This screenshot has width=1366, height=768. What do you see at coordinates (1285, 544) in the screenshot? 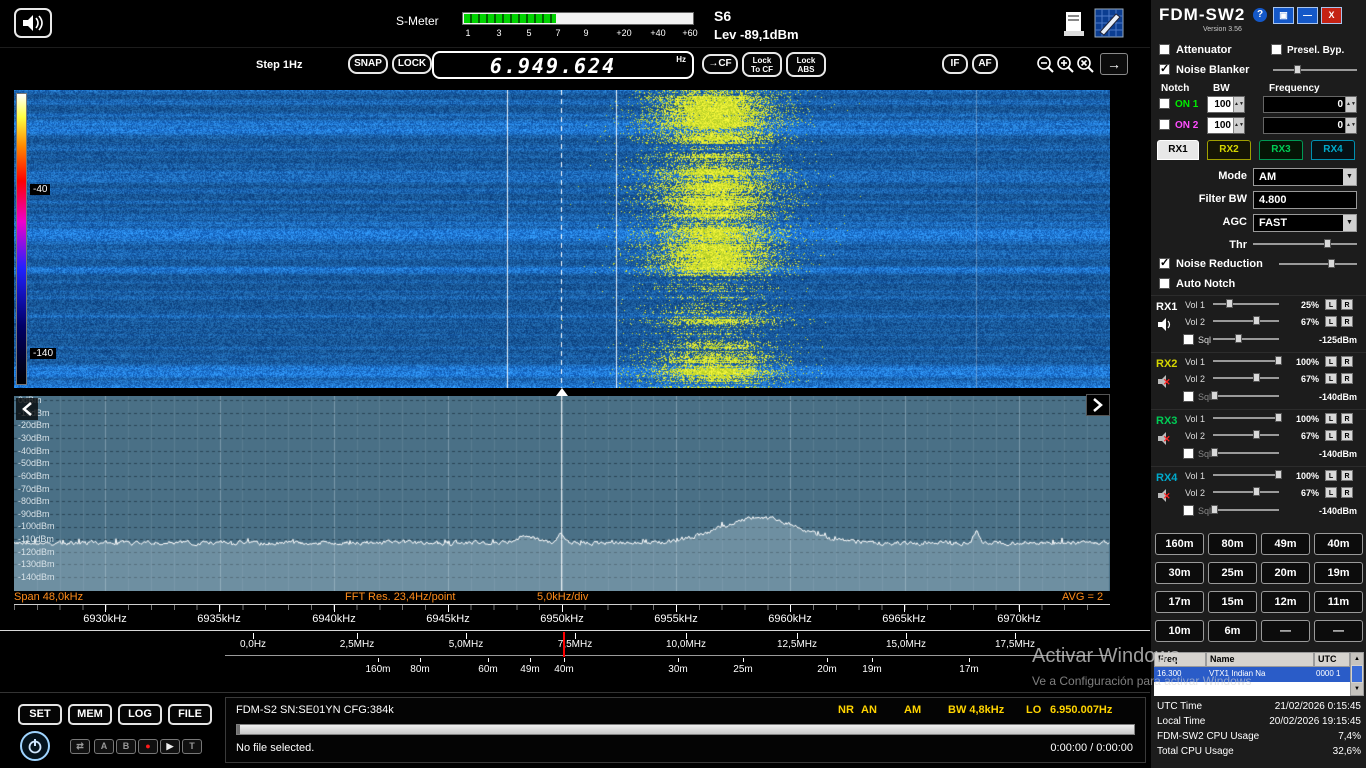
I see `band-button-49m: 49m` at bounding box center [1285, 544].